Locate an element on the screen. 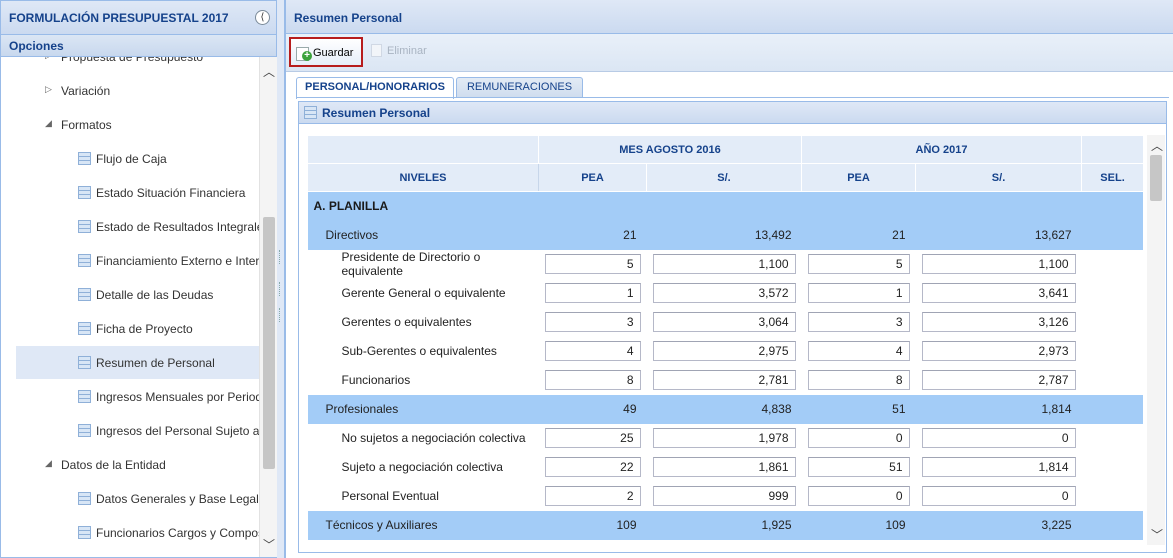 The image size is (1173, 558). pea-2016-input: 4 is located at coordinates (592, 351).